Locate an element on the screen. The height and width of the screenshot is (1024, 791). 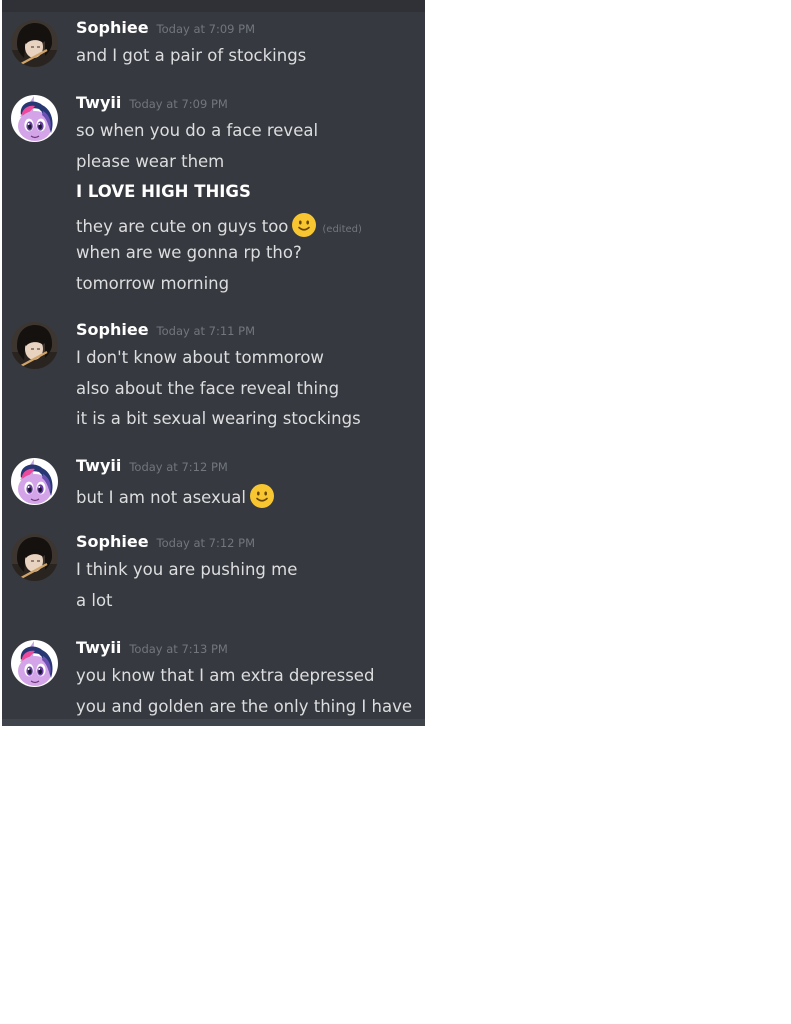
message-line: you know that I am extra depressed is located at coordinates (225, 675).